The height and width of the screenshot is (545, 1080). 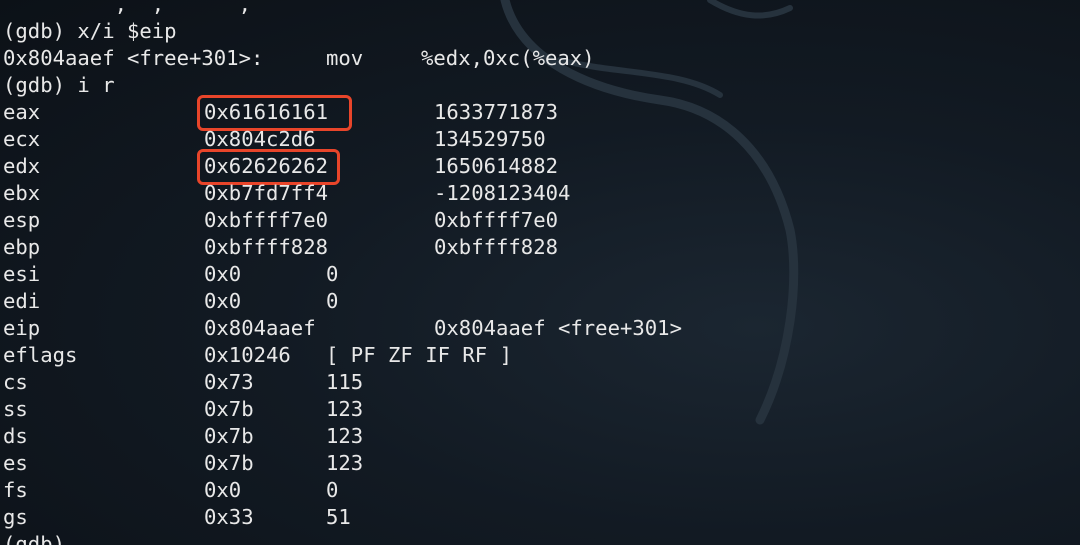 What do you see at coordinates (540, 463) in the screenshot?
I see `register-row-es: es 0x7b 123` at bounding box center [540, 463].